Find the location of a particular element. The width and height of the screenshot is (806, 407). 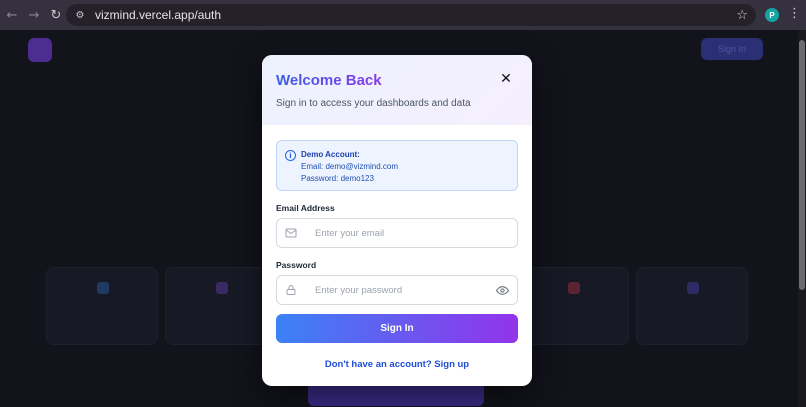

scrollbar-thumb is located at coordinates (802, 165).